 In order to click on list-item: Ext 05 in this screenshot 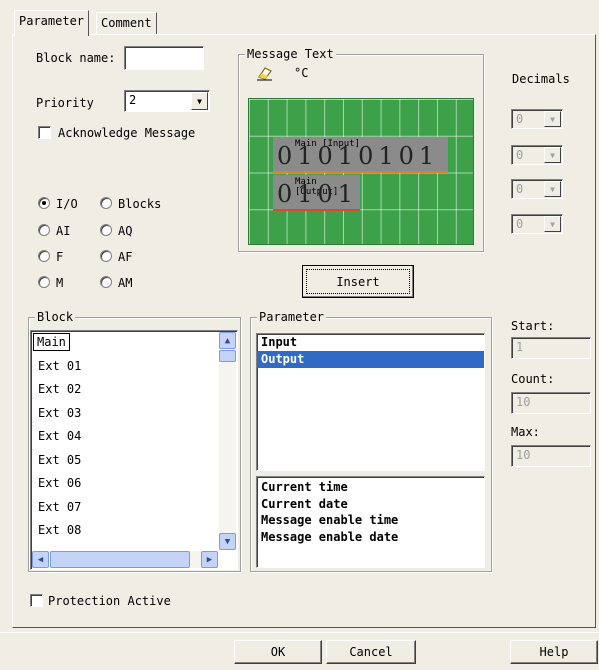, I will do `click(125, 461)`.